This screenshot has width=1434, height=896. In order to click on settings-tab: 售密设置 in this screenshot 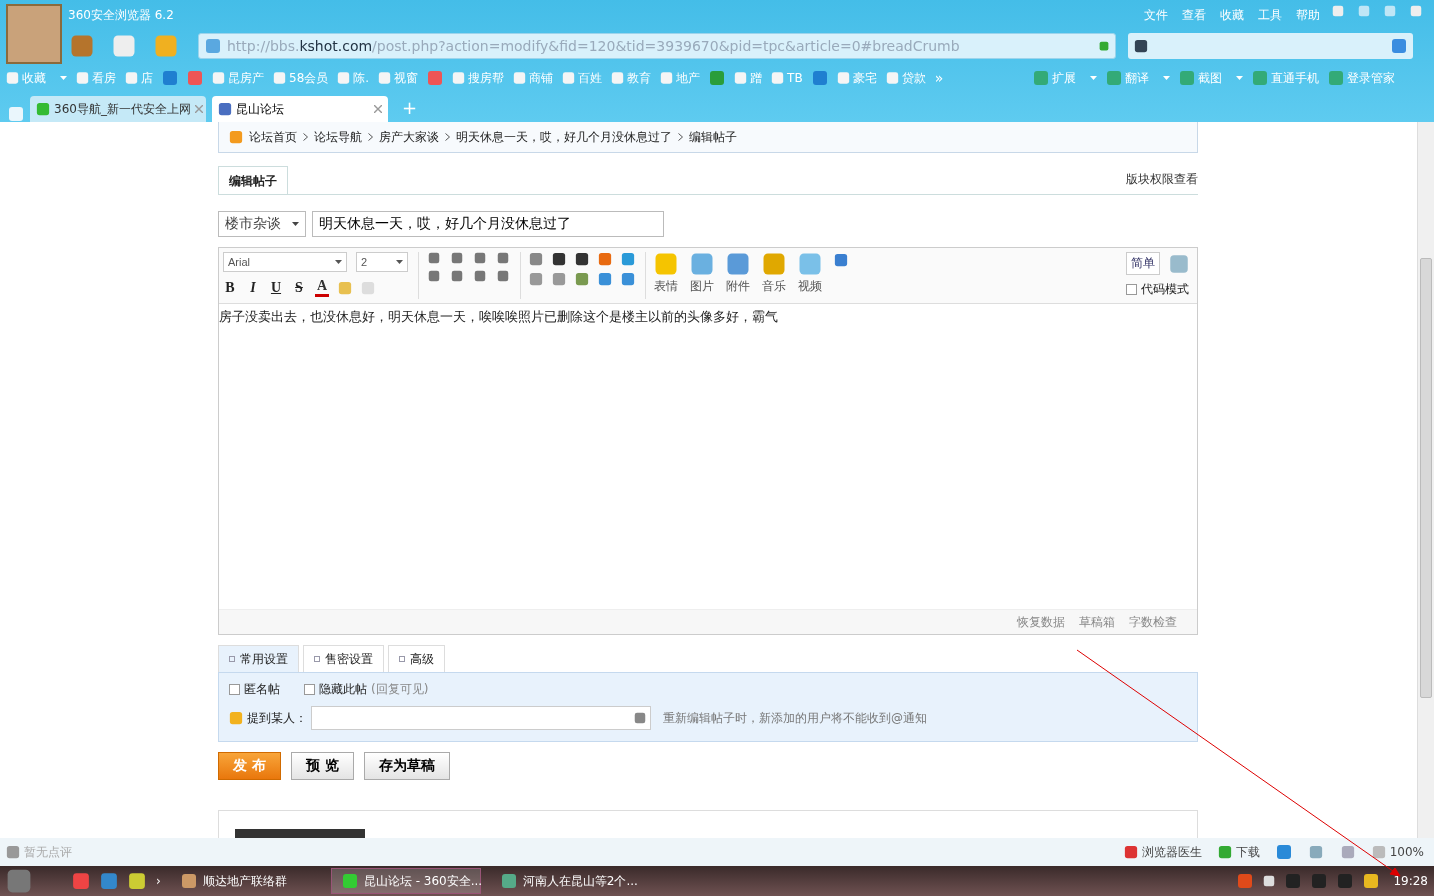, I will do `click(343, 658)`.